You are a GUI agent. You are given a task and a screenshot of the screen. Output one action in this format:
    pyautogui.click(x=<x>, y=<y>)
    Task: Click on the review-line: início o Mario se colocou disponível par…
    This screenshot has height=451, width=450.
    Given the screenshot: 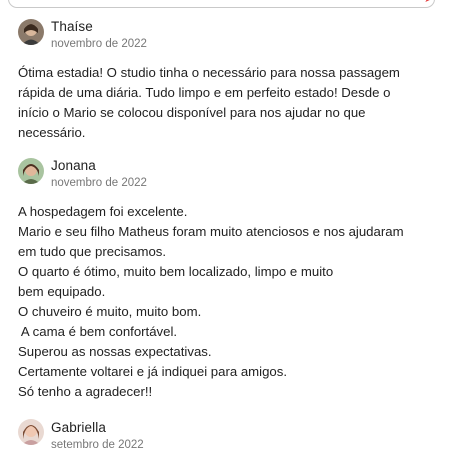 What is the action you would take?
    pyautogui.click(x=192, y=112)
    